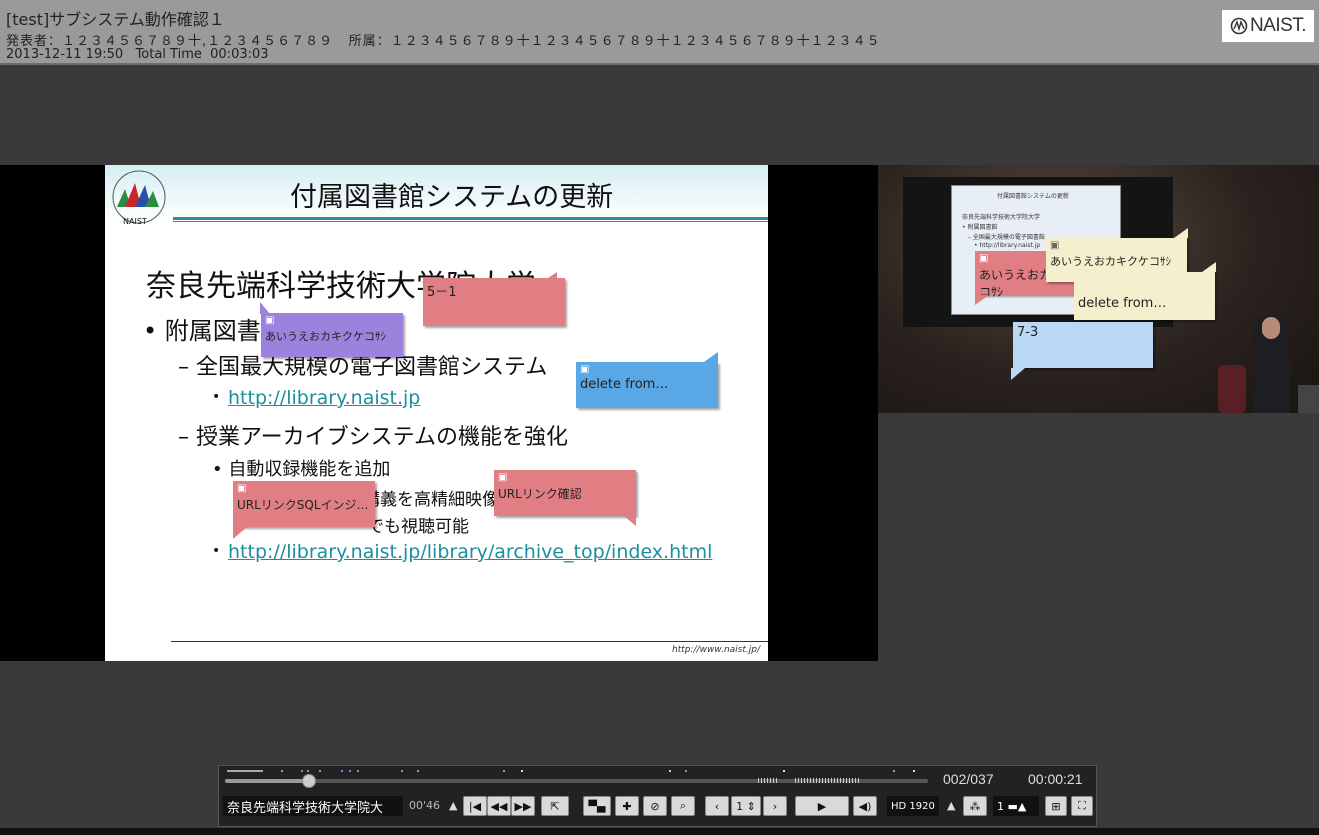  Describe the element at coordinates (1083, 345) in the screenshot. I see `annotation-note: 7-3` at that location.